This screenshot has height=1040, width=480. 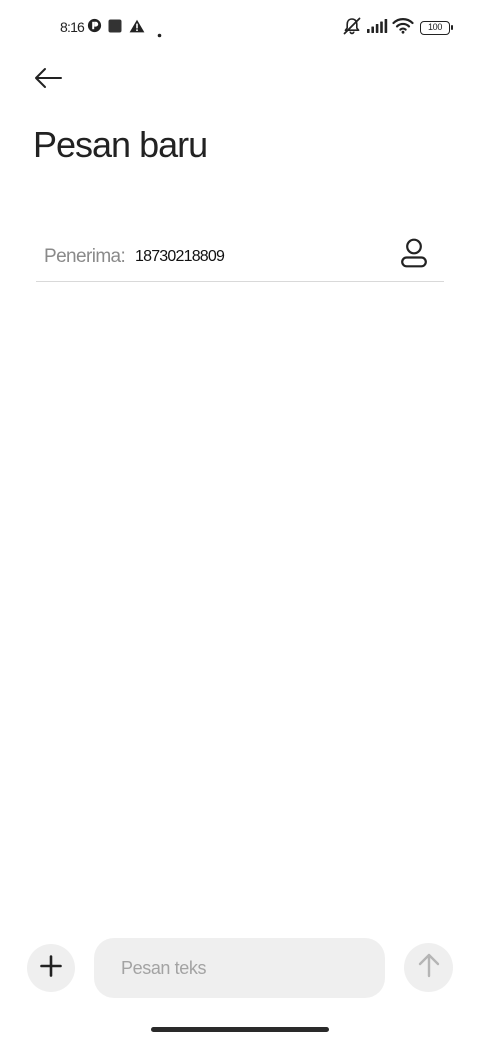 I want to click on battery-level: 100, so click(x=435, y=27).